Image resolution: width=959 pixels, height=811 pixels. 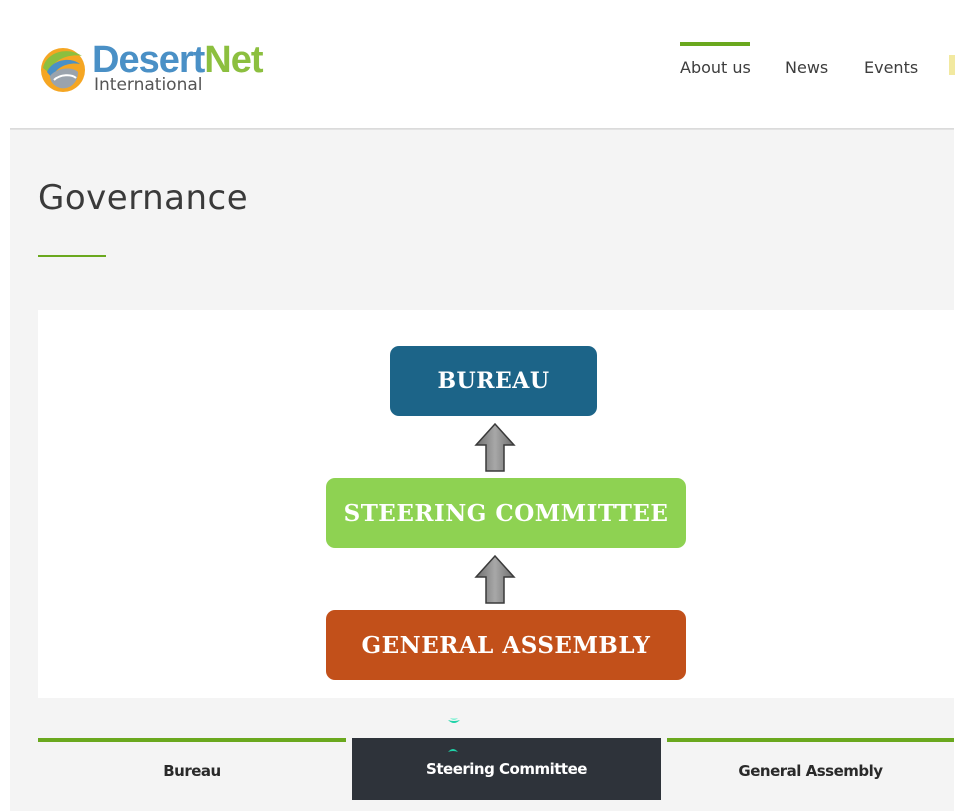 I want to click on tab-label: Steering Committee, so click(x=506, y=769).